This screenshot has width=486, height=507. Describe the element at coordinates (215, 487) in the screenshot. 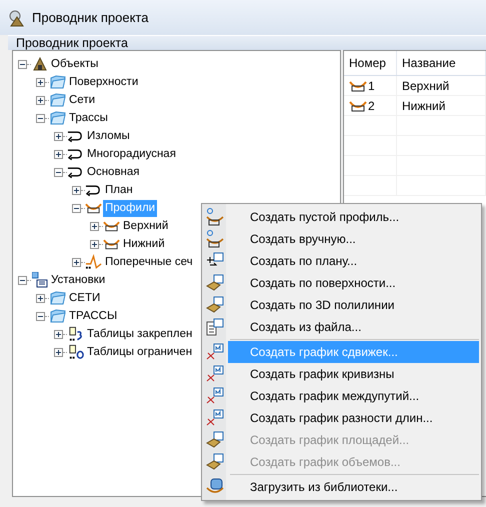

I see `library-icon` at that location.